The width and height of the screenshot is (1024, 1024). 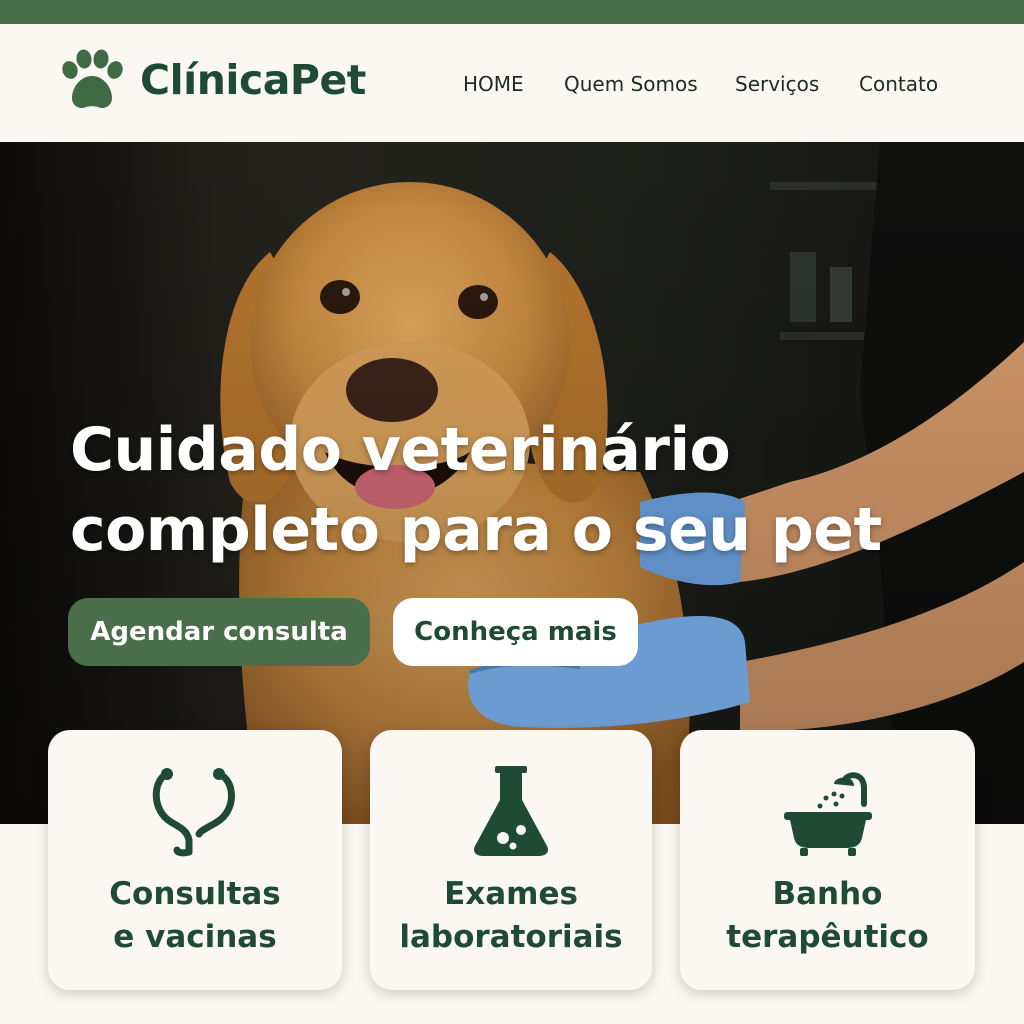 What do you see at coordinates (511, 860) in the screenshot?
I see `service-card-exames: Exames laboratoriais` at bounding box center [511, 860].